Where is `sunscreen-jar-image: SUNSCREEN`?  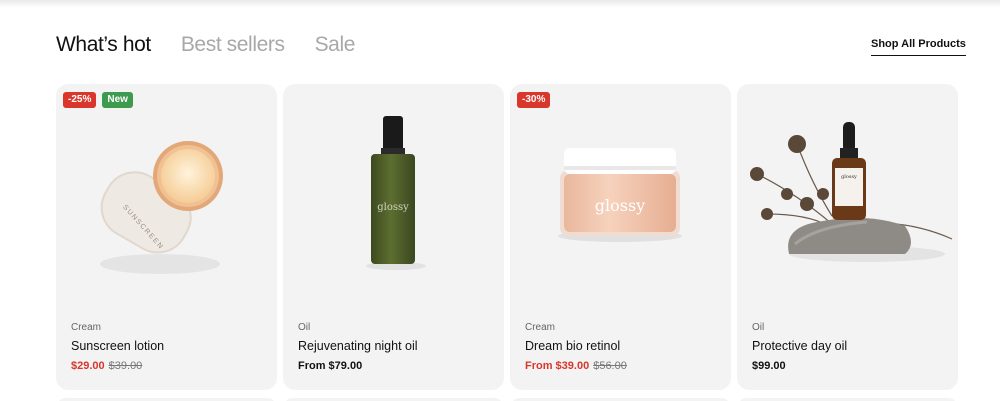 sunscreen-jar-image: SUNSCREEN is located at coordinates (161, 207).